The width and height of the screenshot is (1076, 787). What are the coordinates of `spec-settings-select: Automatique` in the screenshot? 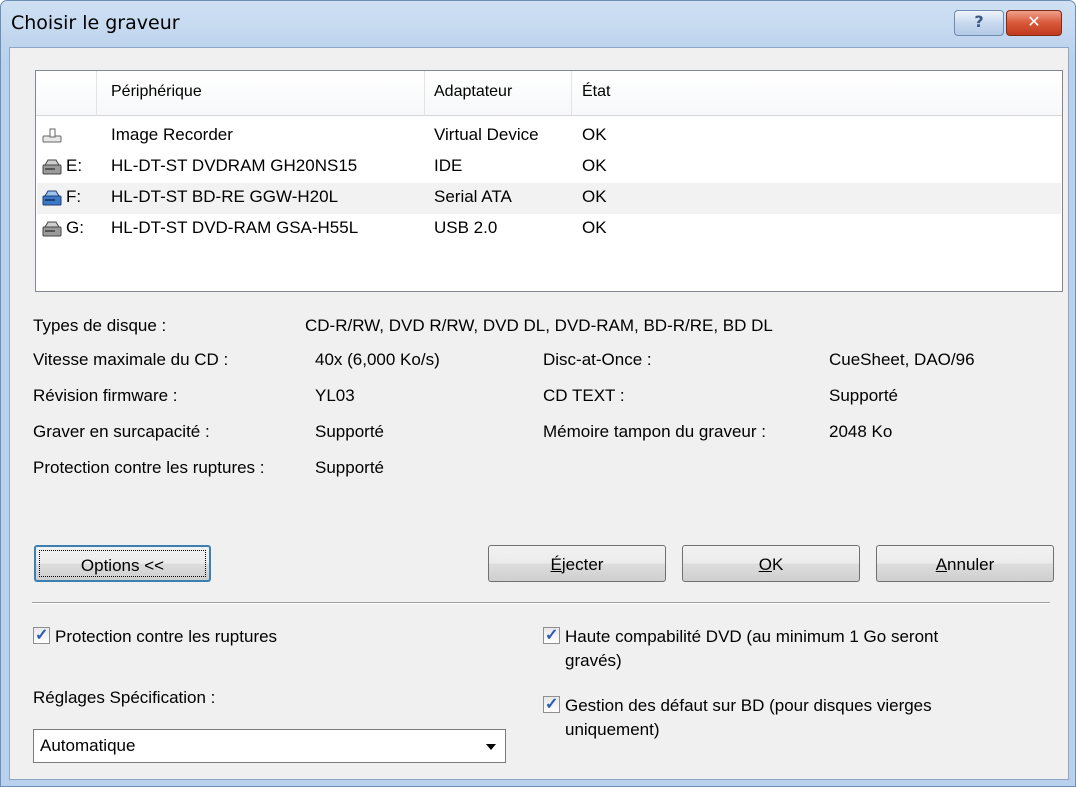 It's located at (269, 746).